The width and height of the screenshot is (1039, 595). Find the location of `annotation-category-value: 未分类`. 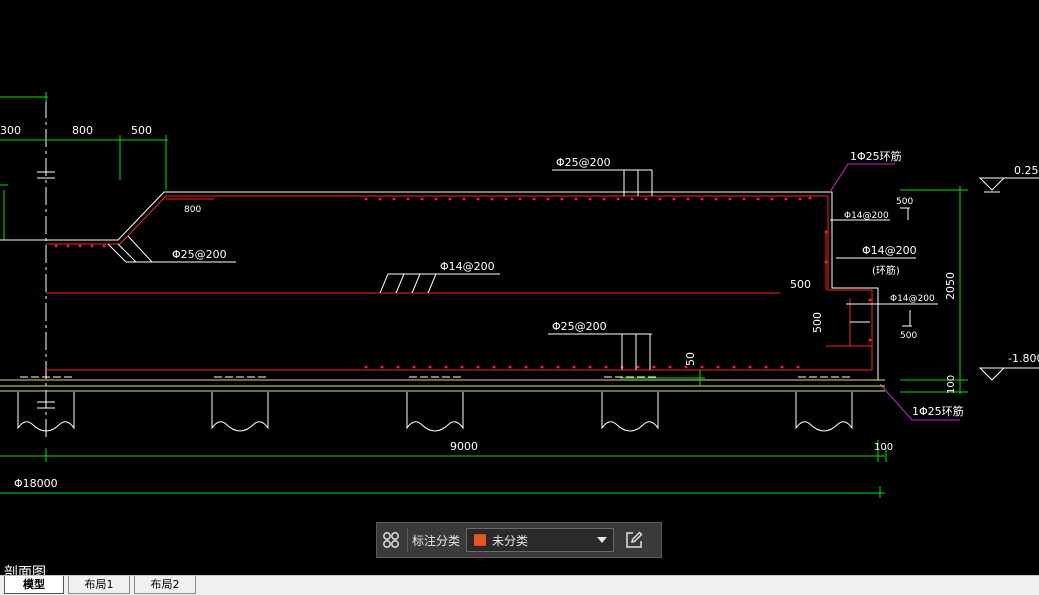

annotation-category-value: 未分类 is located at coordinates (510, 540).